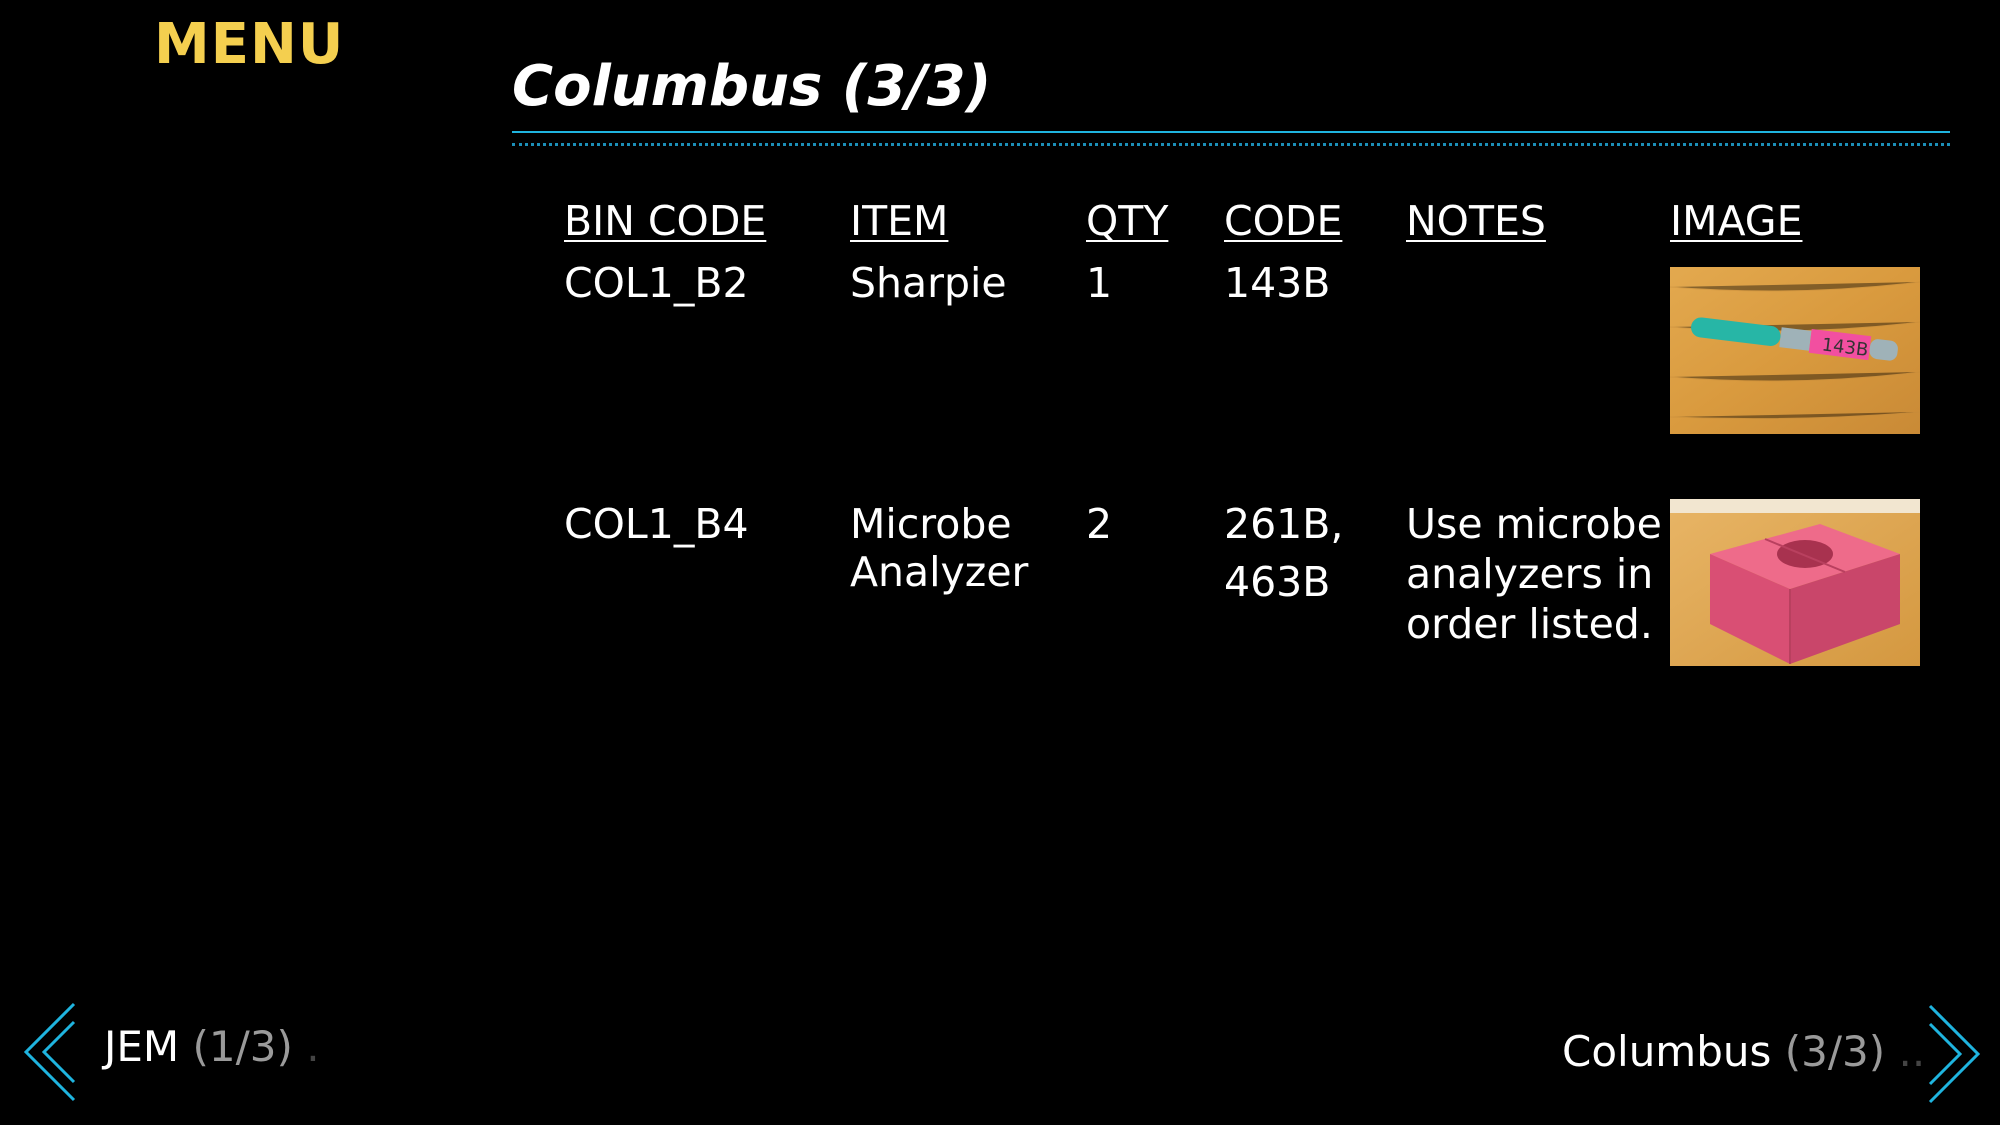 The width and height of the screenshot is (2000, 1125). I want to click on chevron-double-right-icon, so click(1954, 1054).